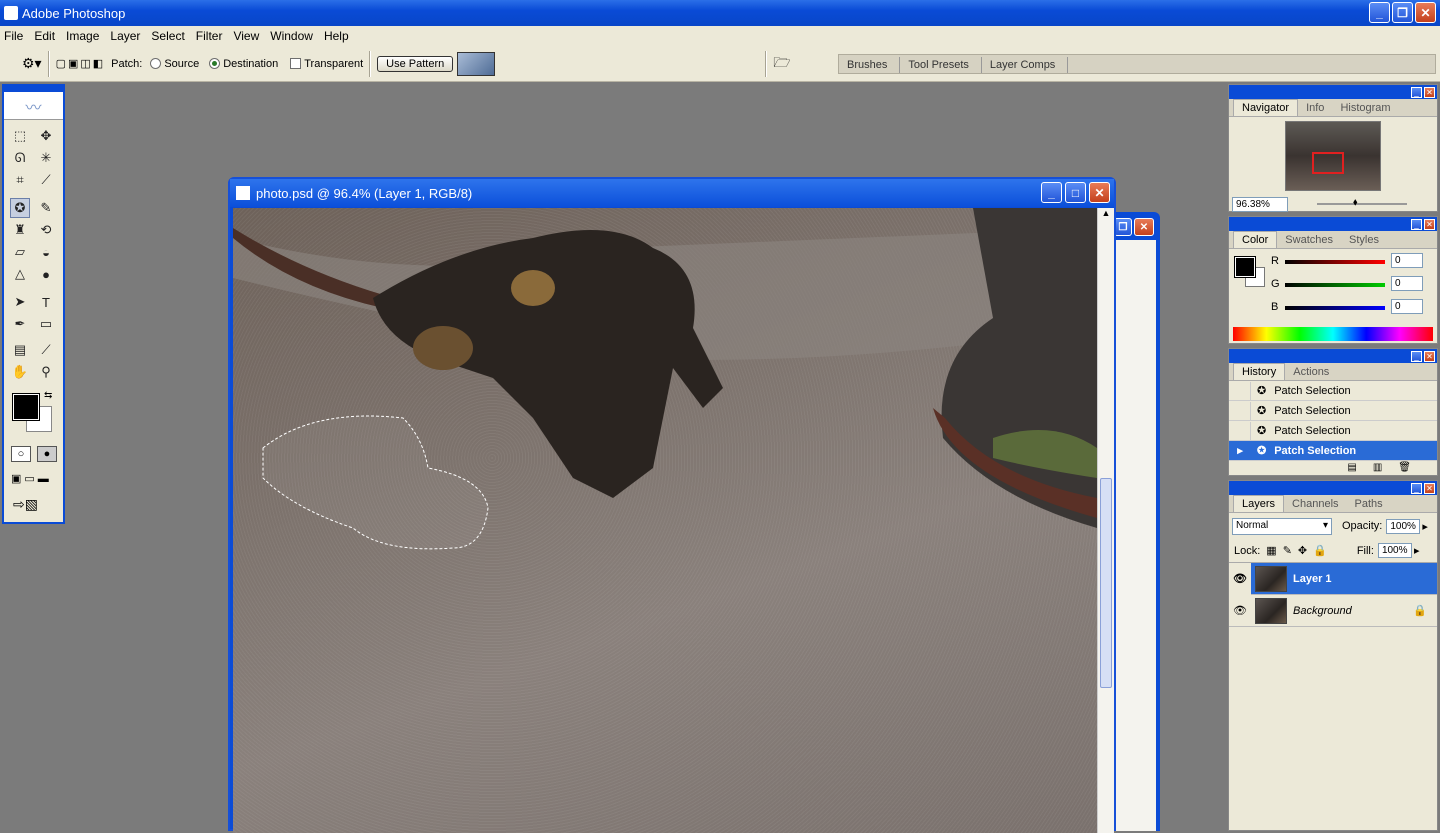 This screenshot has height=833, width=1440. Describe the element at coordinates (1259, 371) in the screenshot. I see `tab-history: History` at that location.